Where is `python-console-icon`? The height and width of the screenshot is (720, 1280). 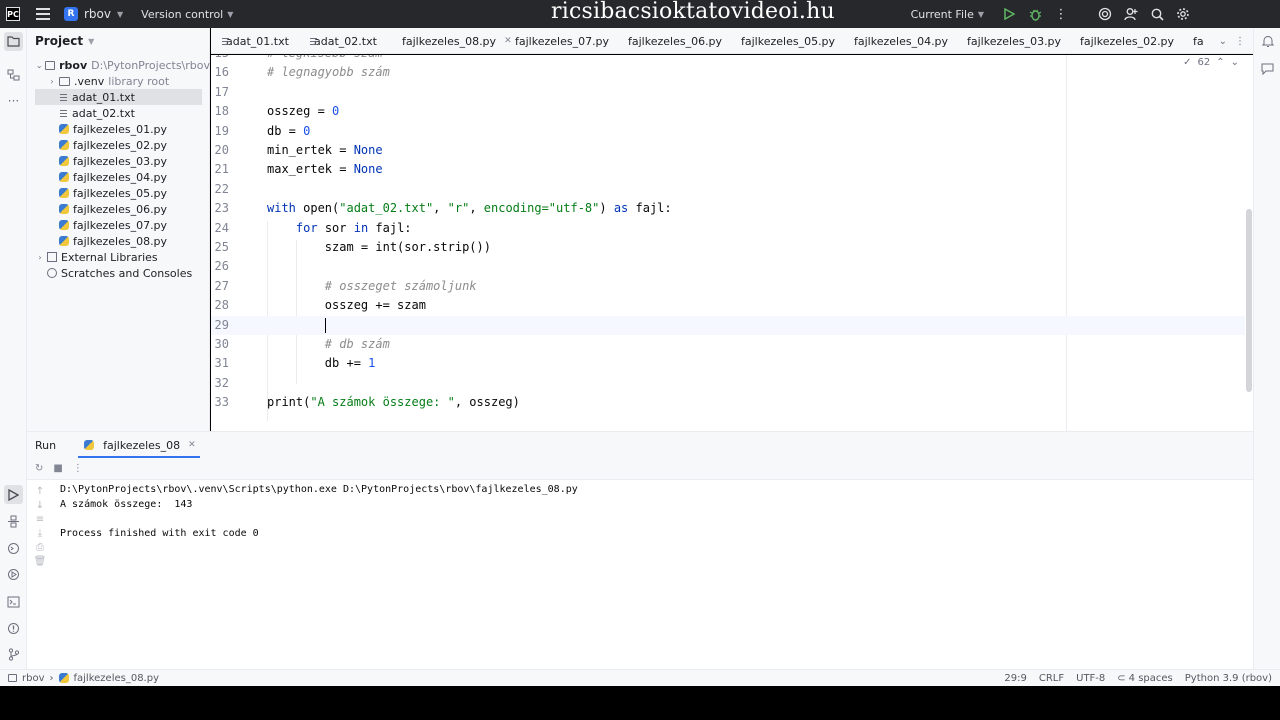 python-console-icon is located at coordinates (13, 548).